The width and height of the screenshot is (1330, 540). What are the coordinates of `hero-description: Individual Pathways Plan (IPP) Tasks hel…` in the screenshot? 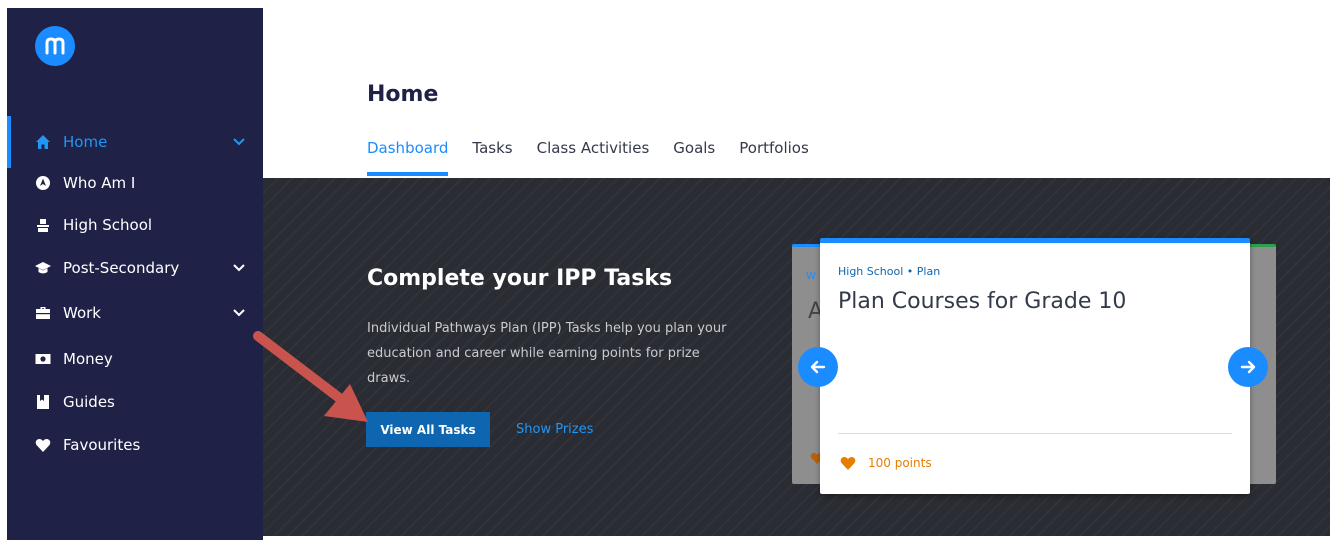 It's located at (547, 353).